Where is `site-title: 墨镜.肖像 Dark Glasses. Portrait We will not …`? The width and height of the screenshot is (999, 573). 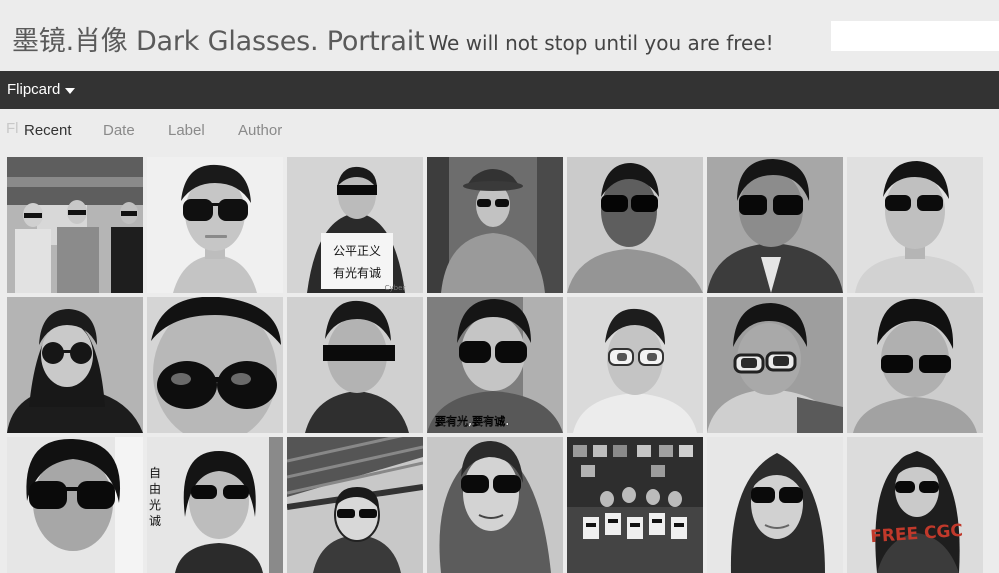 site-title: 墨镜.肖像 Dark Glasses. Portrait We will not … is located at coordinates (393, 38).